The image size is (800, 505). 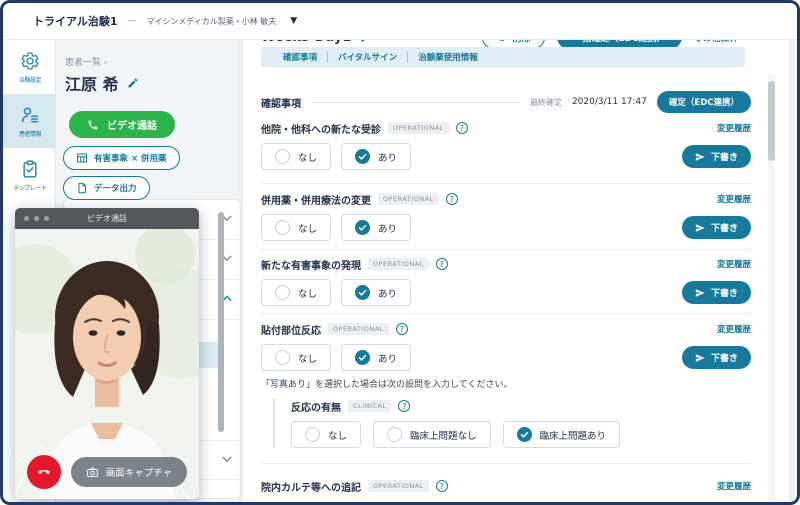 What do you see at coordinates (326, 434) in the screenshot?
I see `option-none: なし` at bounding box center [326, 434].